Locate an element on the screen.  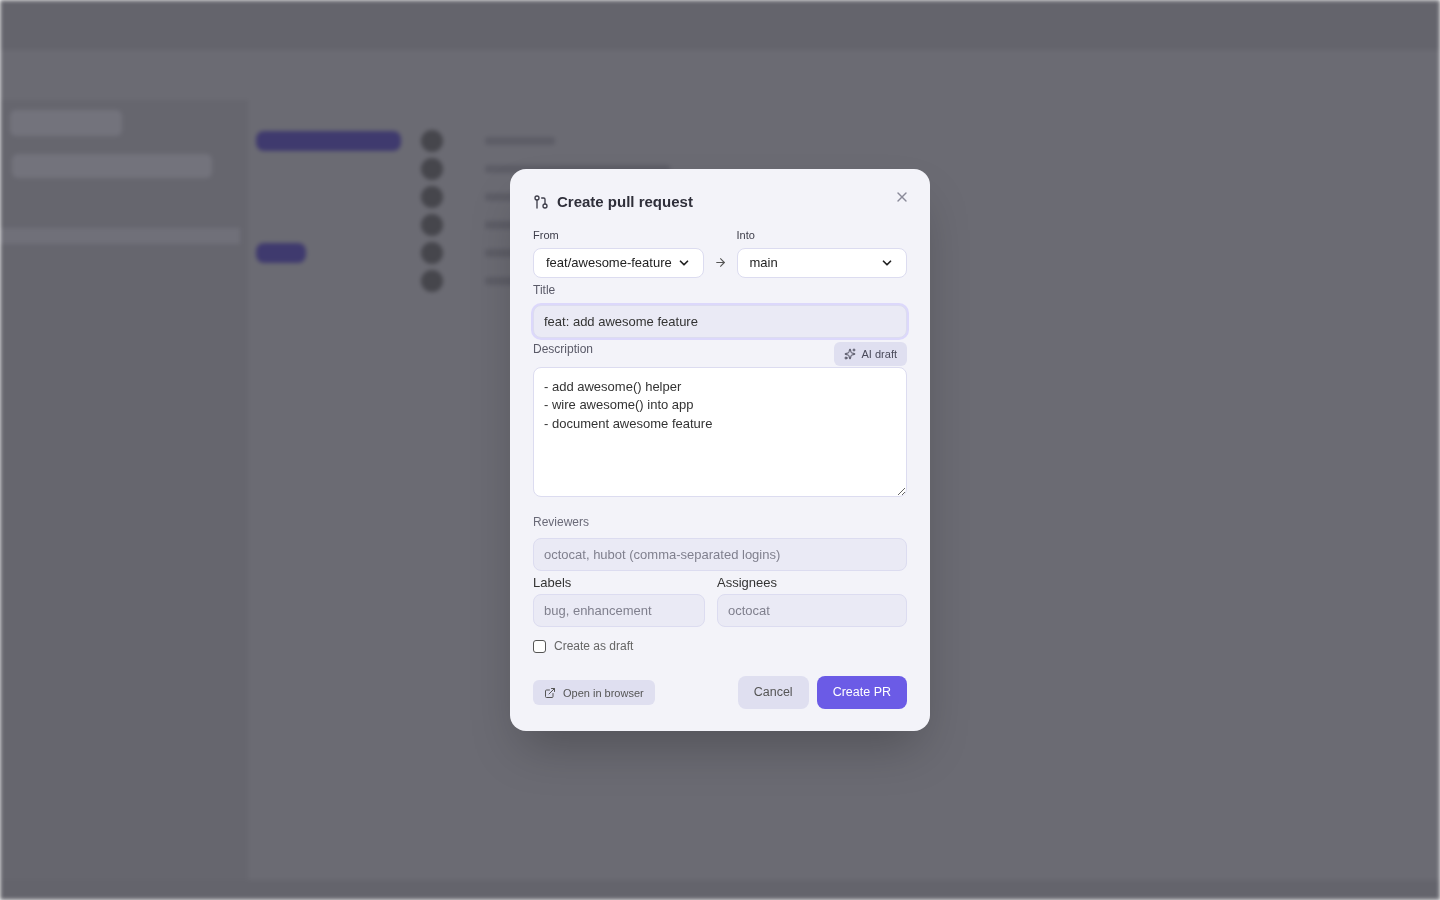
reviewers-label: Reviewers is located at coordinates (561, 522).